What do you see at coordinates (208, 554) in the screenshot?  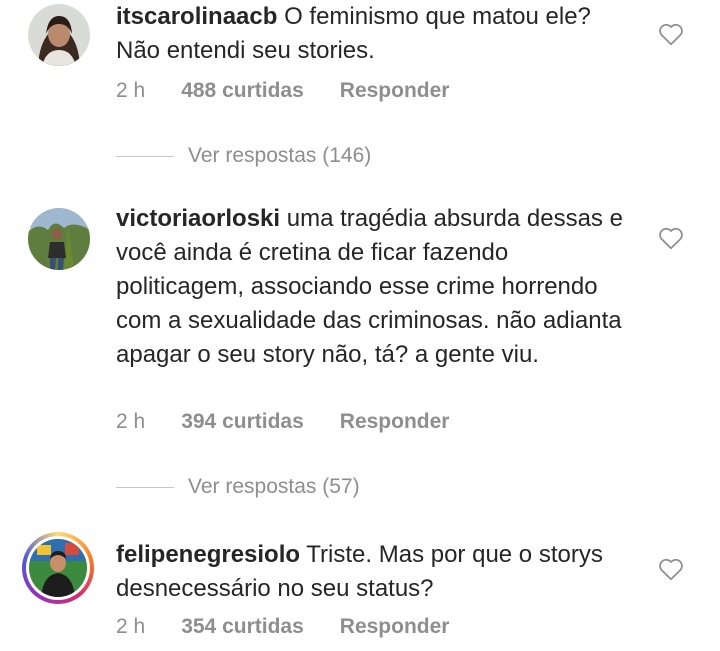 I see `comment-username: felipenegresiolo` at bounding box center [208, 554].